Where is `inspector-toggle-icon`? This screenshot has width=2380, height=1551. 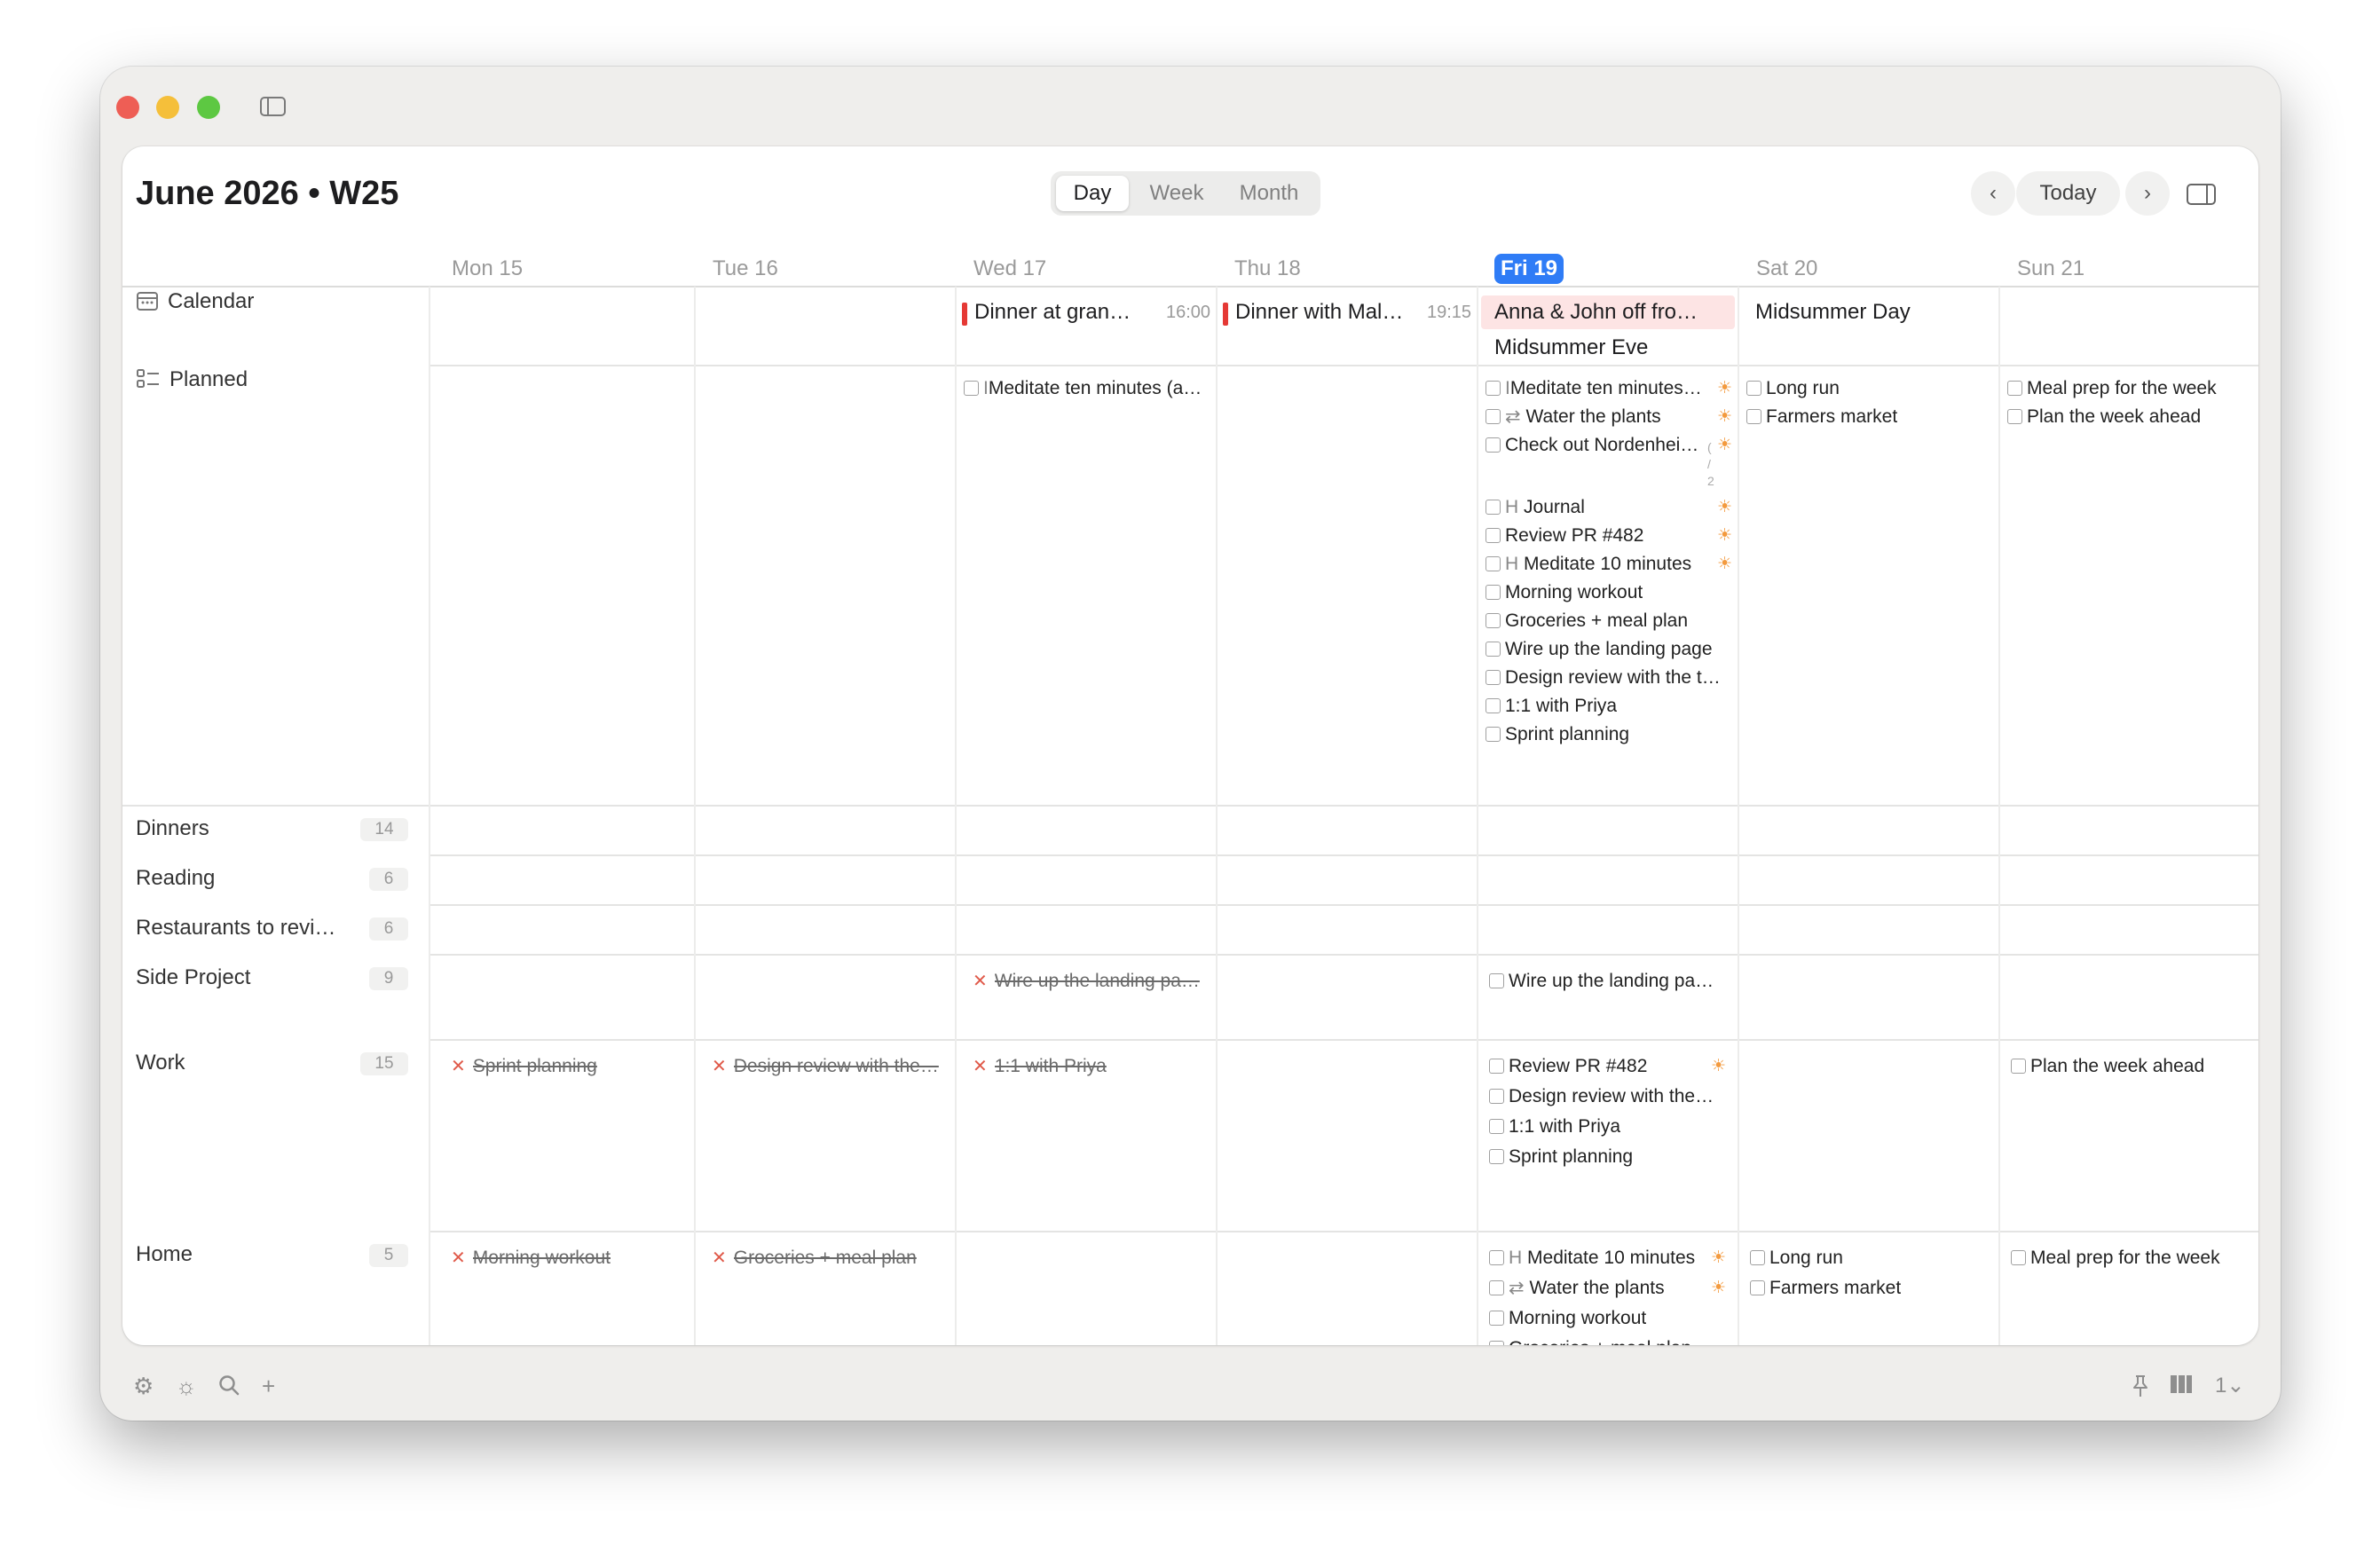
inspector-toggle-icon is located at coordinates (2201, 194).